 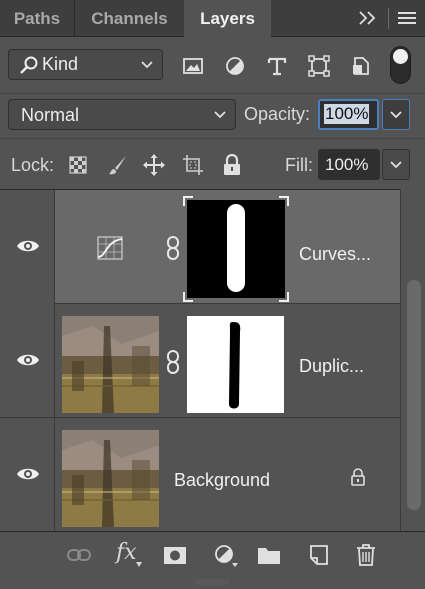 I want to click on filter-kind-select: Kind, so click(x=85, y=64).